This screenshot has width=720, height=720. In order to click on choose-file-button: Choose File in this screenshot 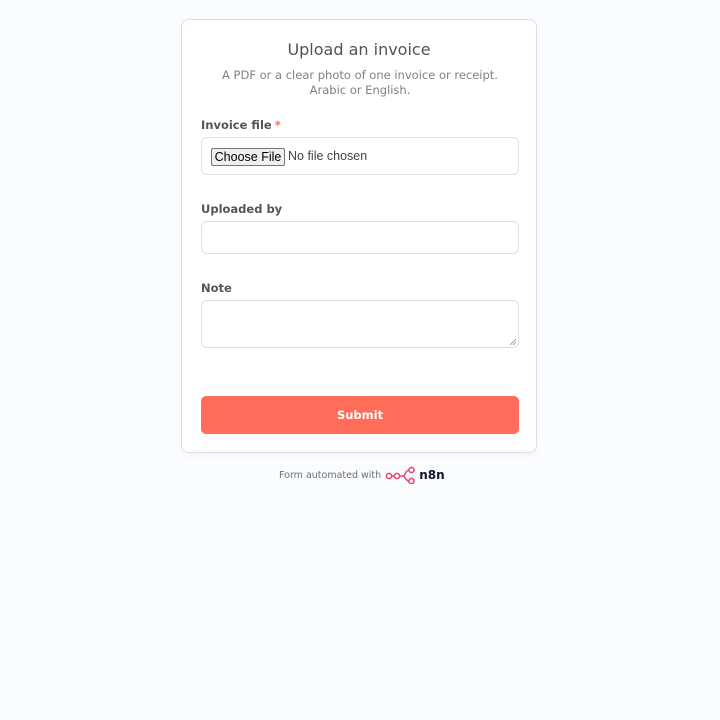, I will do `click(248, 157)`.